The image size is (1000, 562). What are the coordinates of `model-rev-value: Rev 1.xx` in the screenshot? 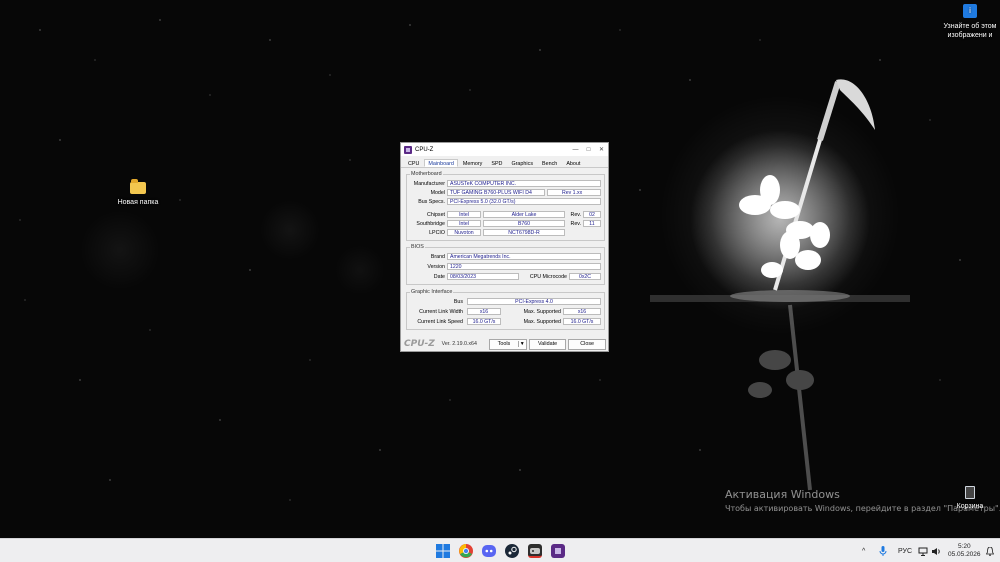 It's located at (574, 192).